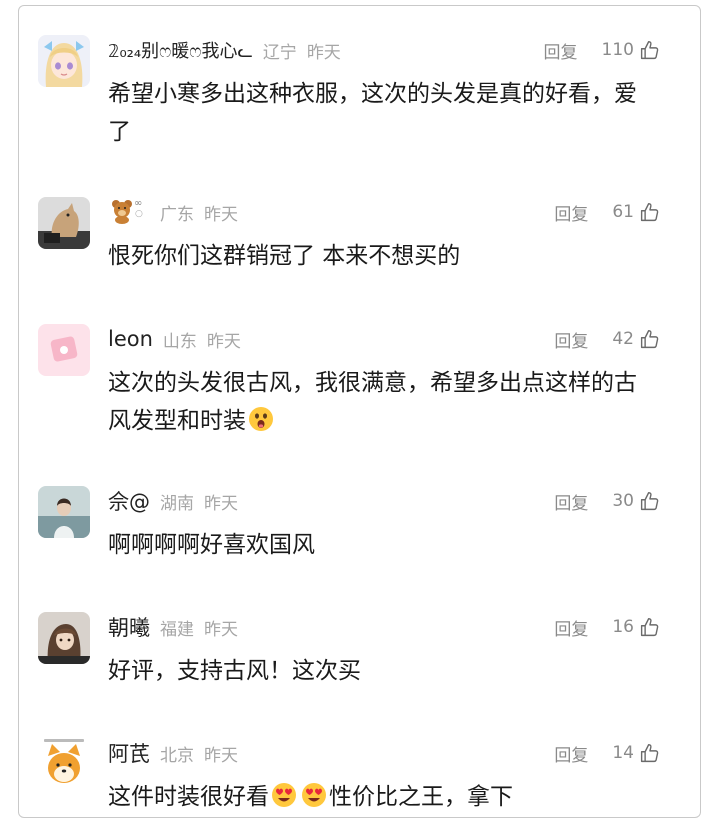 The height and width of the screenshot is (826, 719). I want to click on comment-item: 朝曦 福建 昨天 回复 16 好评，支持古风！这次买, so click(359, 657).